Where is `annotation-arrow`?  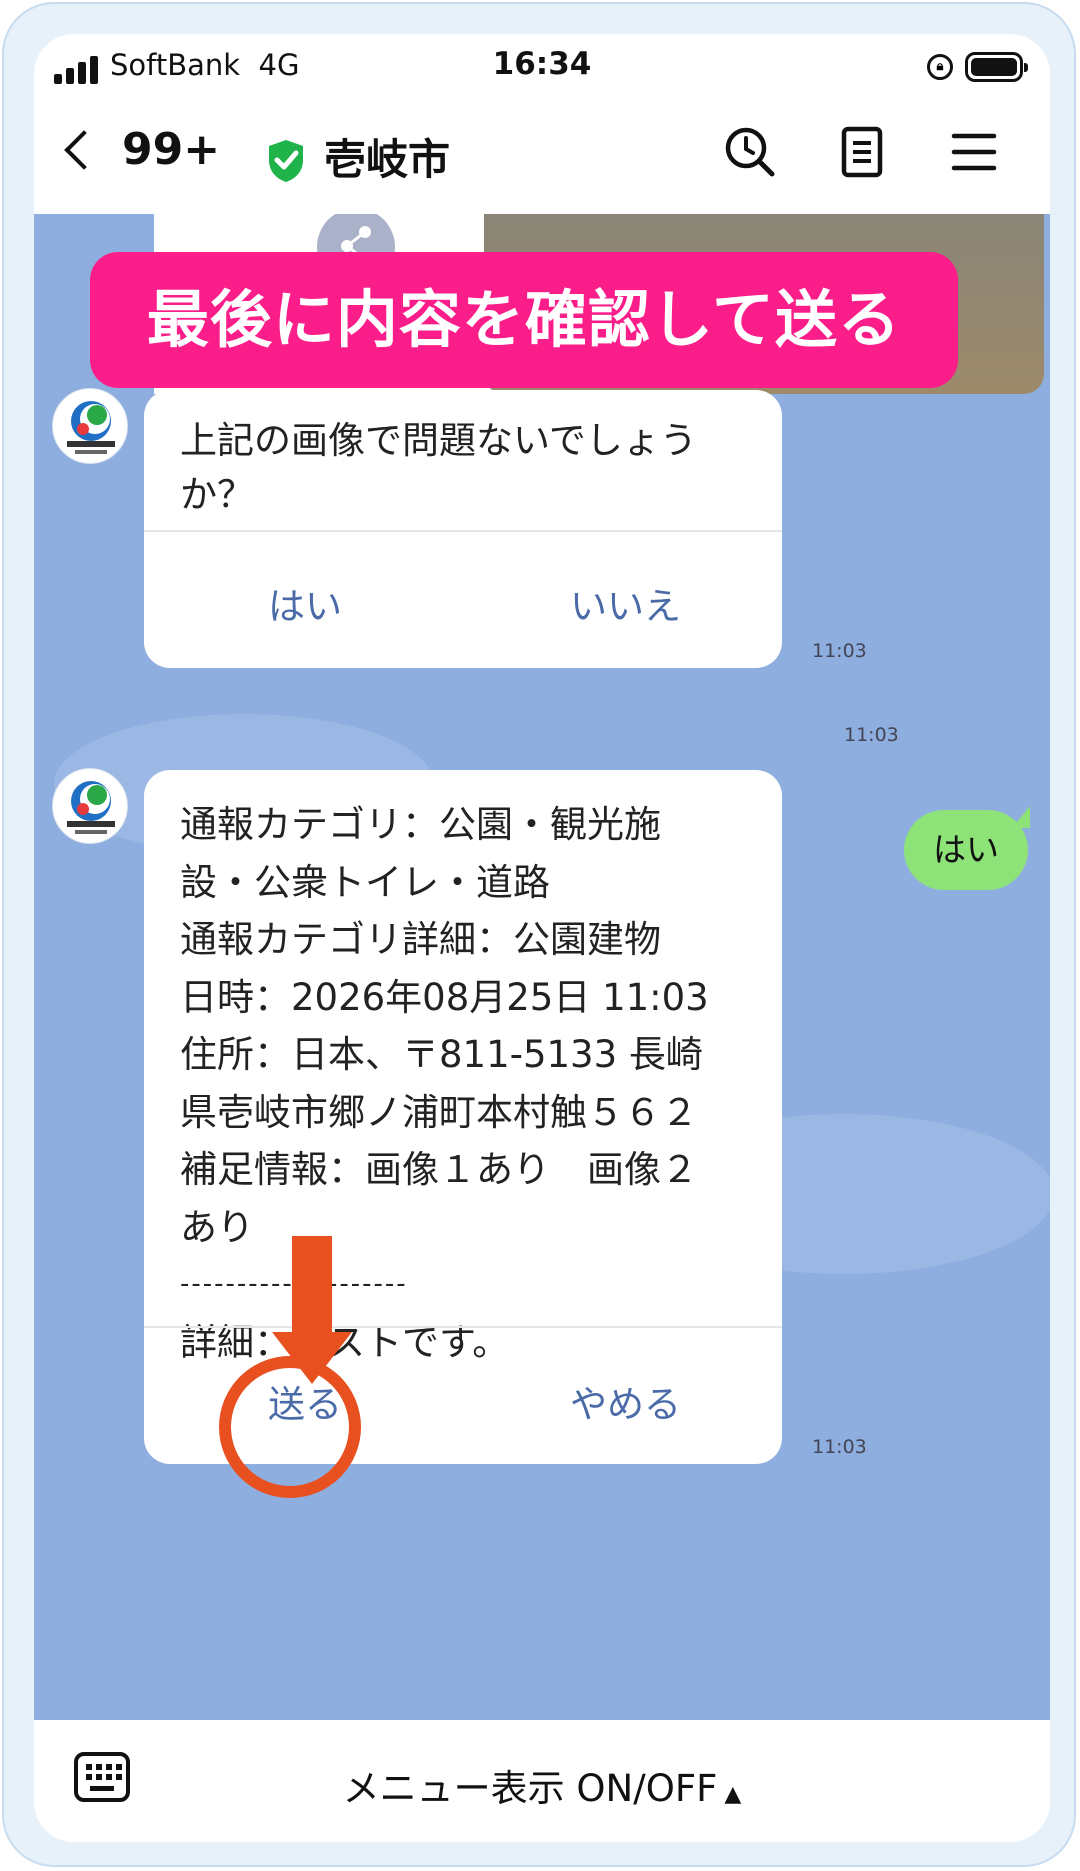
annotation-arrow is located at coordinates (312, 1285).